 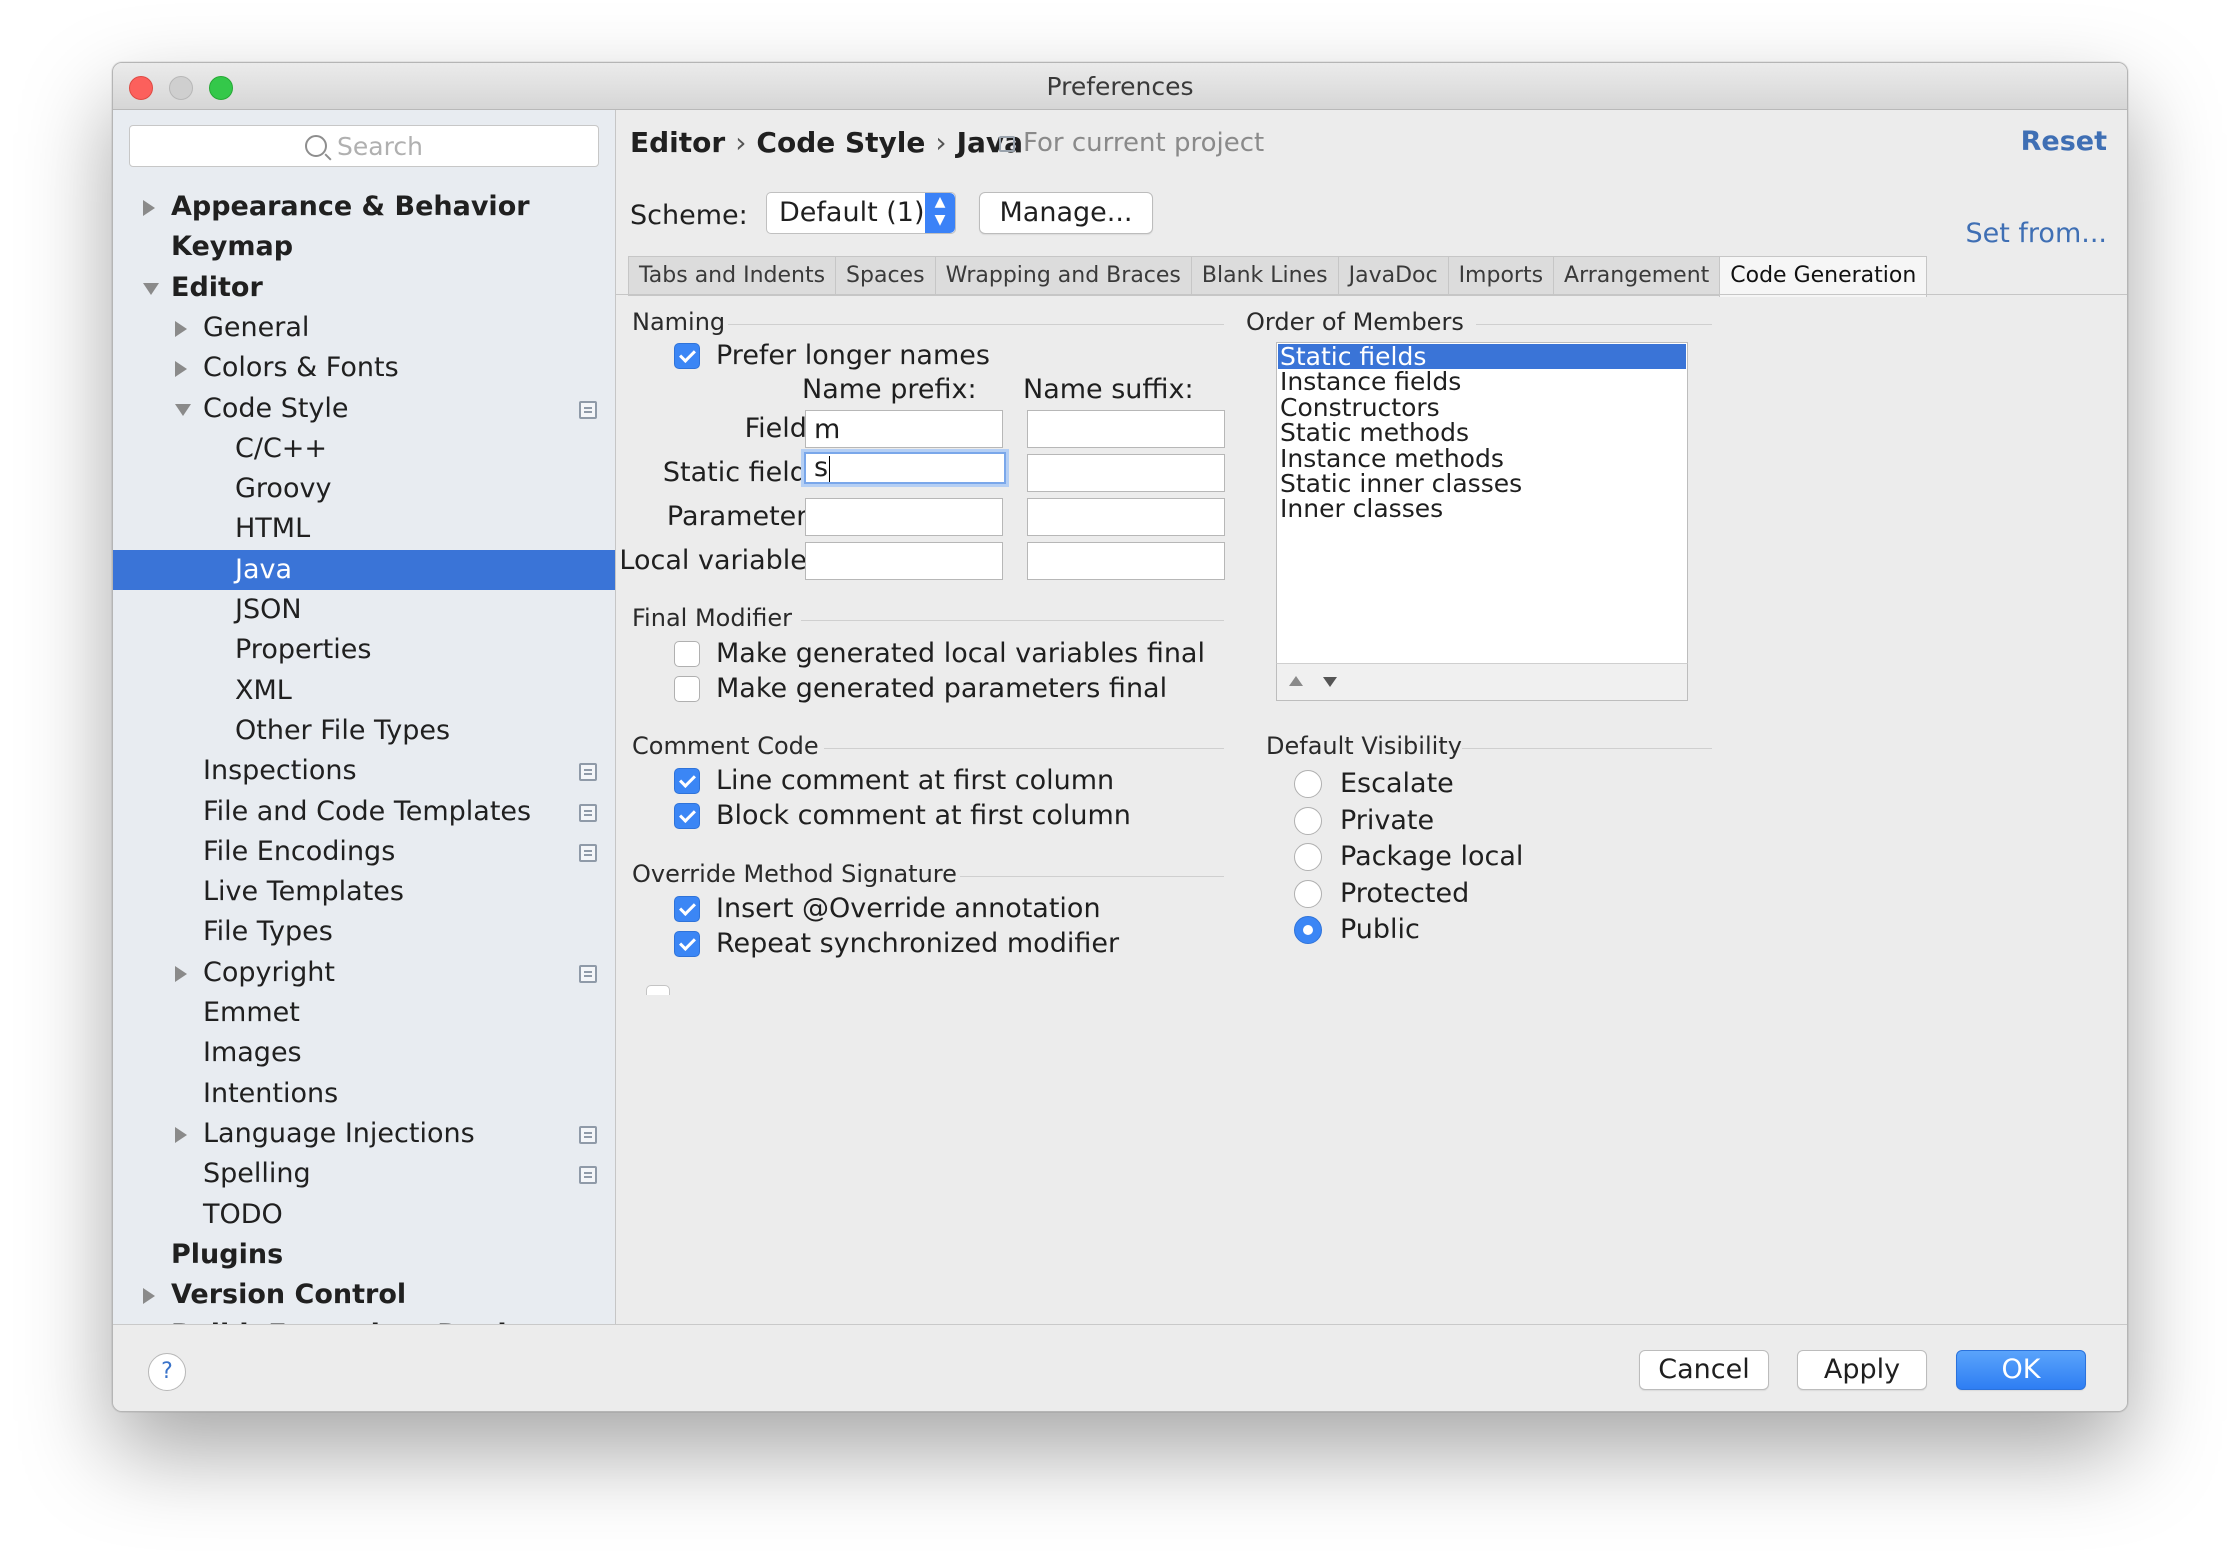 I want to click on tab-javadoc: JavaDoc, so click(x=1392, y=276).